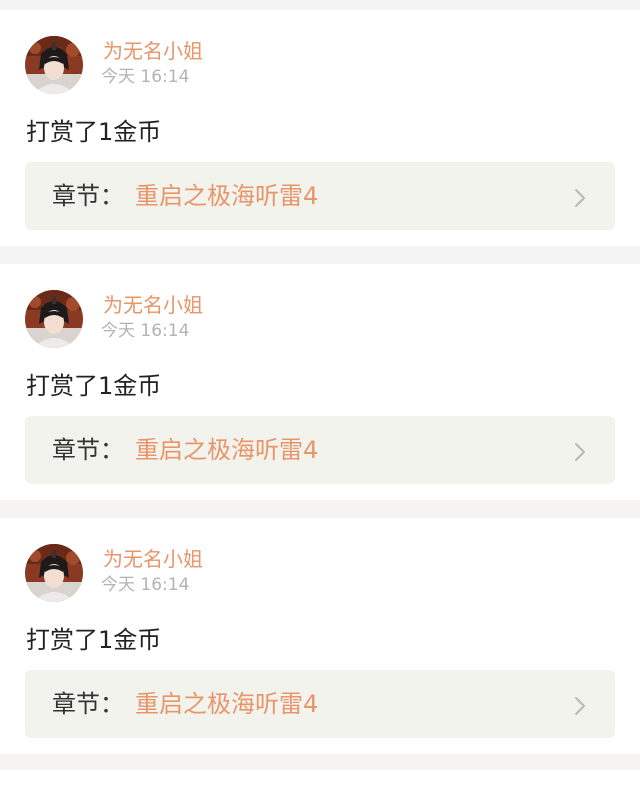 The height and width of the screenshot is (788, 640). What do you see at coordinates (320, 779) in the screenshot?
I see `reward-card` at bounding box center [320, 779].